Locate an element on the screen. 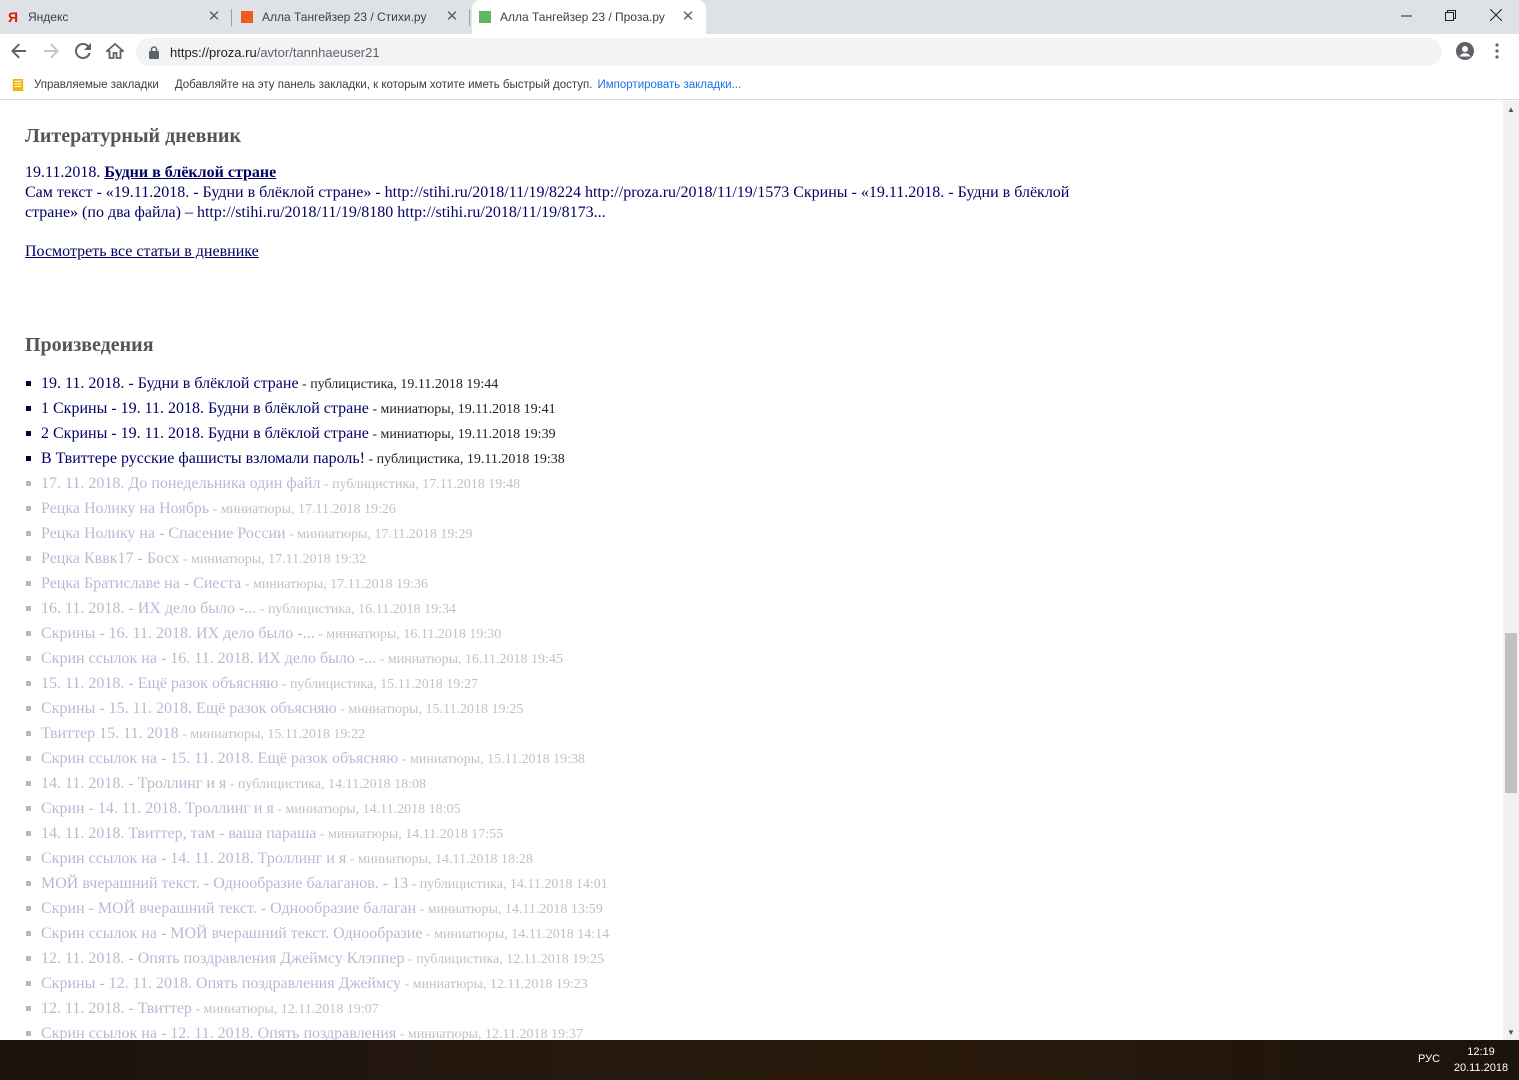 The image size is (1519, 1080). work-meta: - публицистика, 15.11.2018 19:27 is located at coordinates (378, 684).